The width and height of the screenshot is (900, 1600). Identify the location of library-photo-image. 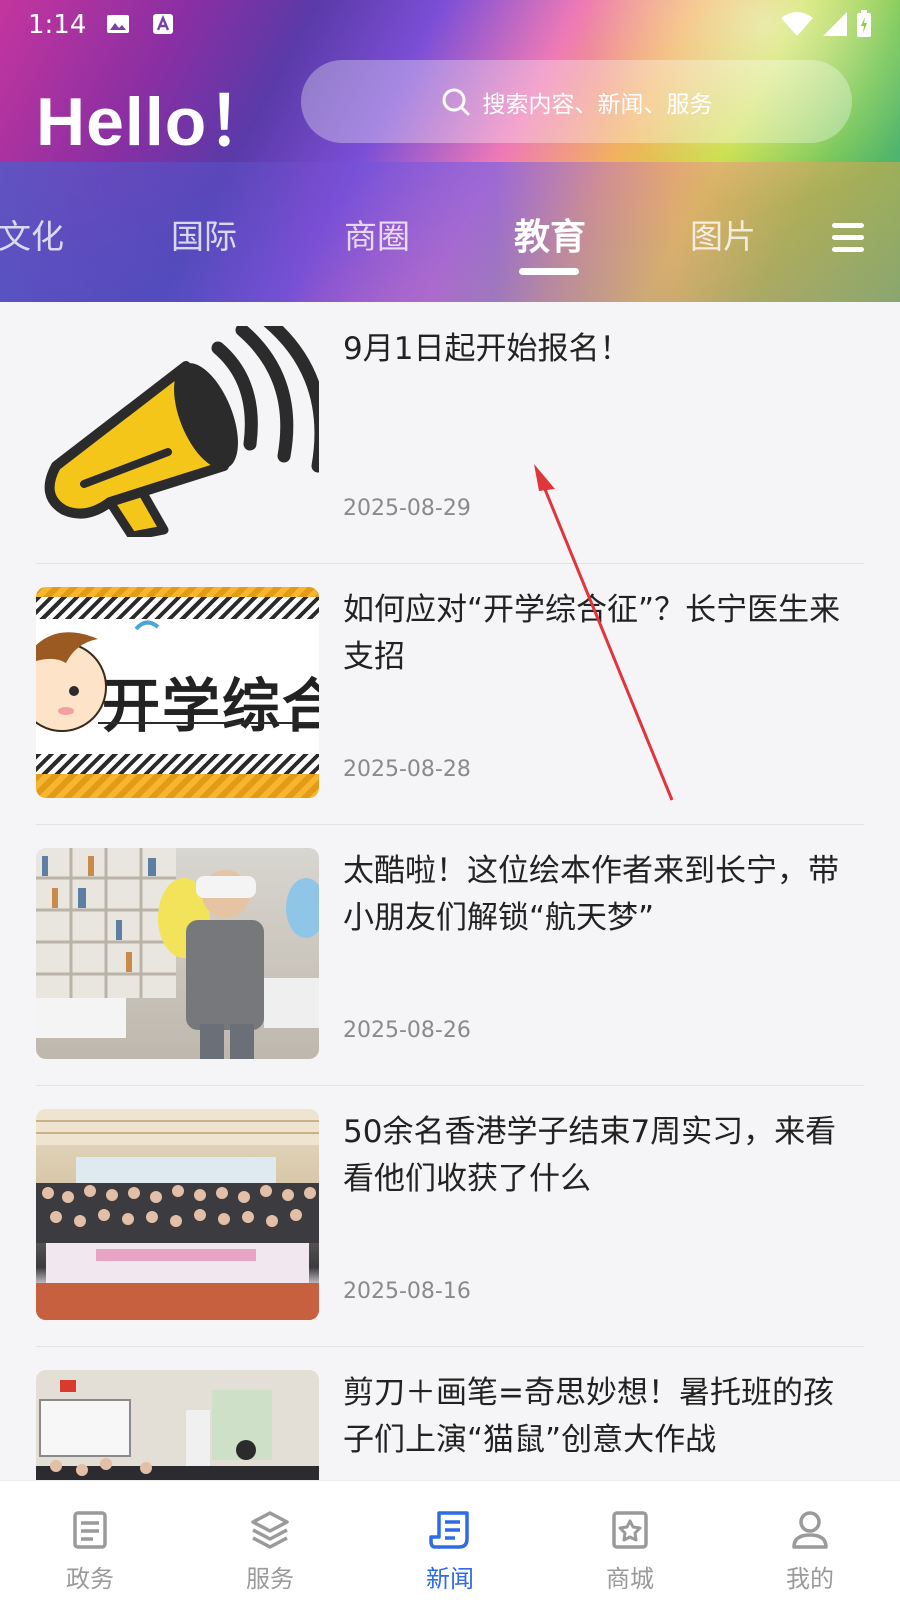
(177, 953).